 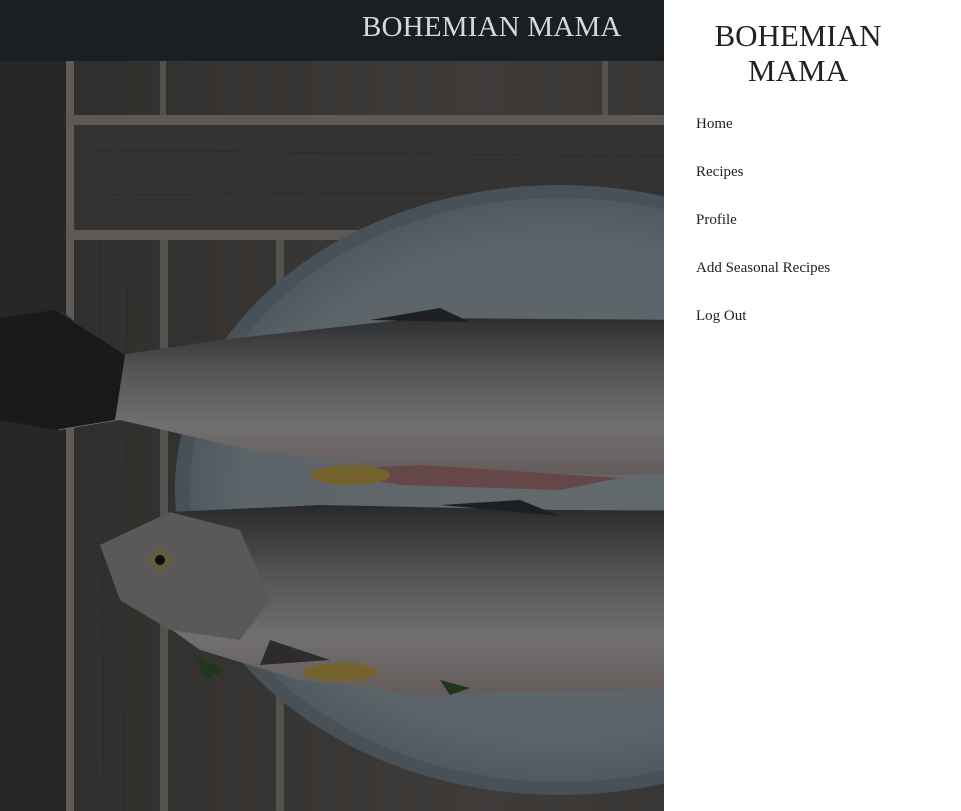 What do you see at coordinates (714, 124) in the screenshot?
I see `nav-link-home: Home` at bounding box center [714, 124].